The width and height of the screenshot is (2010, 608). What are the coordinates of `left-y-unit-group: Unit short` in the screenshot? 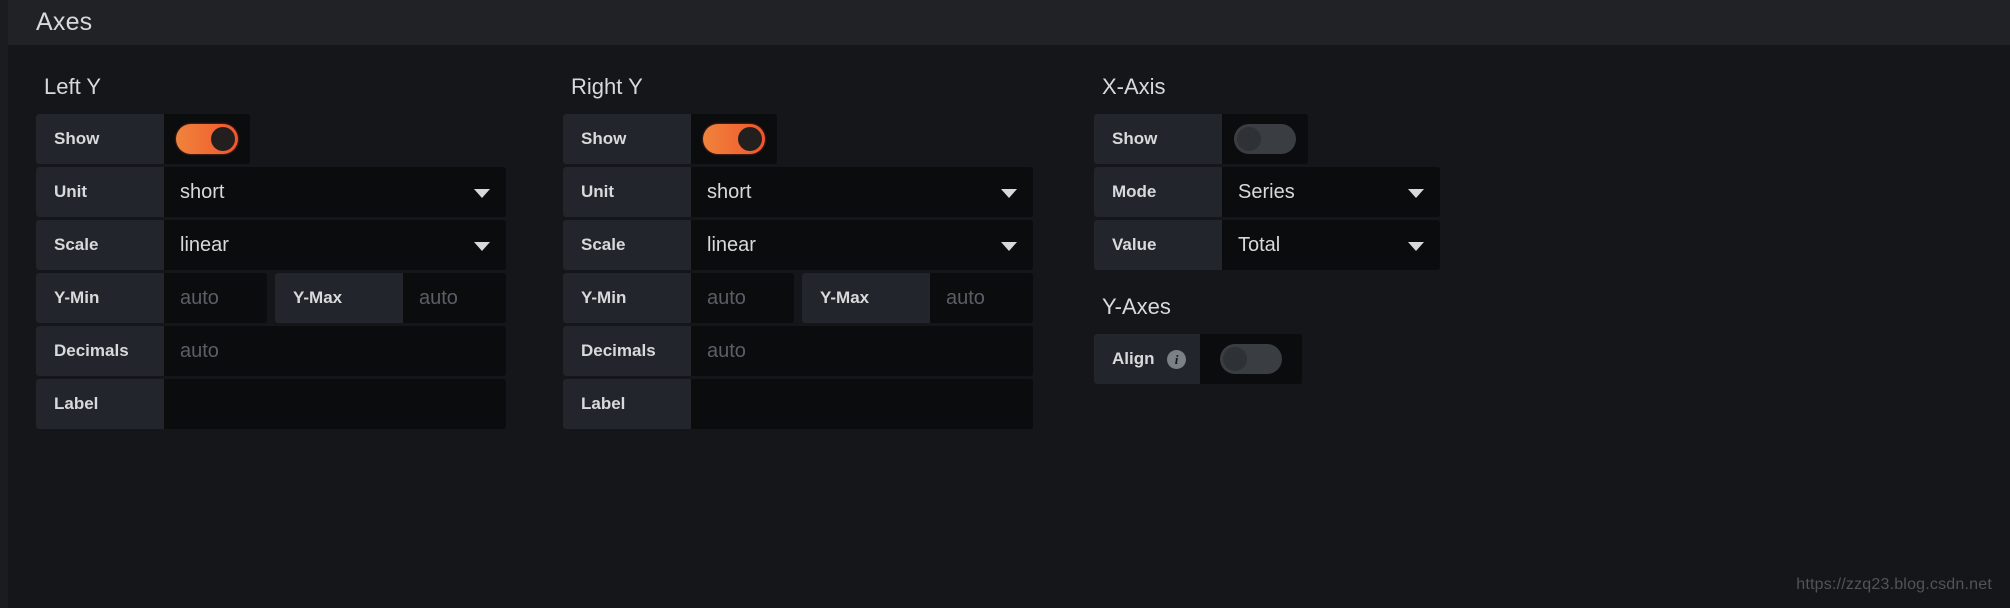 It's located at (271, 192).